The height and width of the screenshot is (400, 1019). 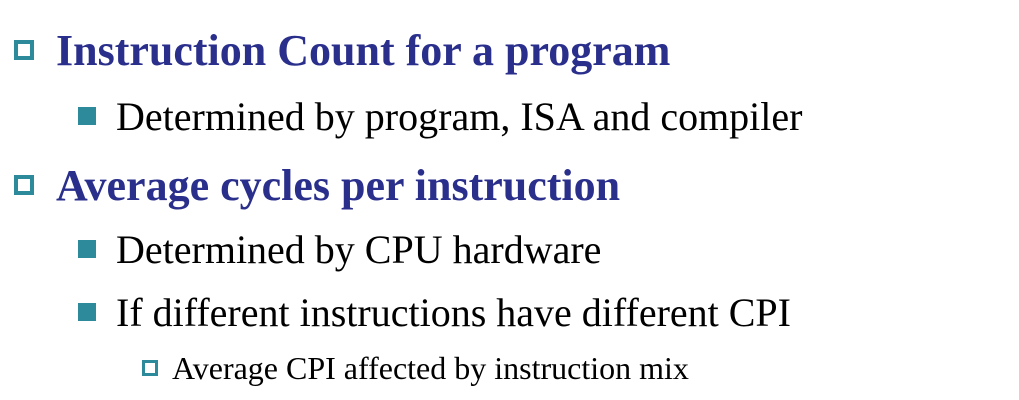 What do you see at coordinates (359, 249) in the screenshot?
I see `bullet-text: Determined by CPU hardware` at bounding box center [359, 249].